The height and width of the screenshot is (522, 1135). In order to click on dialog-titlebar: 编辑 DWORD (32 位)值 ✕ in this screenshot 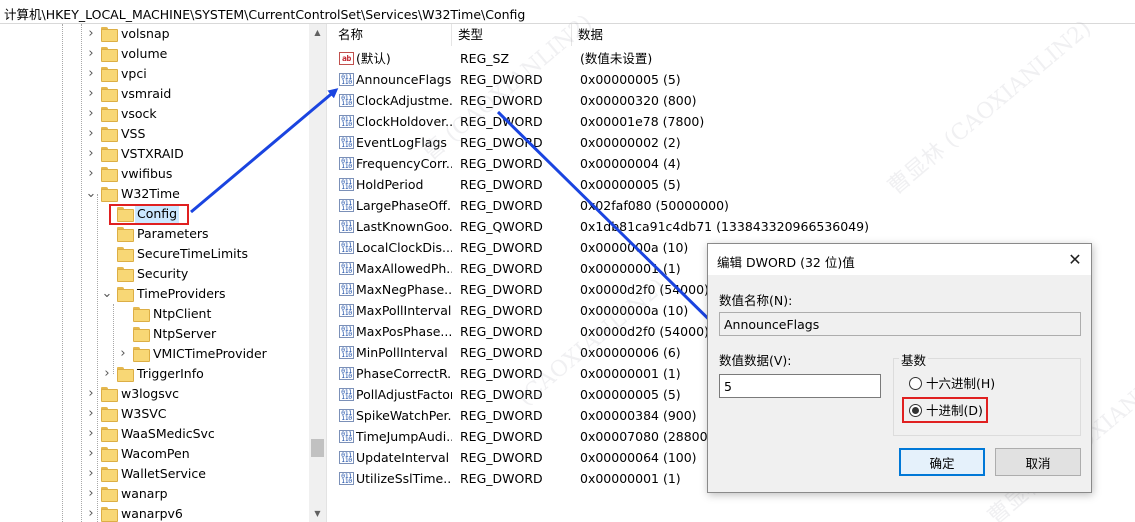, I will do `click(899, 259)`.